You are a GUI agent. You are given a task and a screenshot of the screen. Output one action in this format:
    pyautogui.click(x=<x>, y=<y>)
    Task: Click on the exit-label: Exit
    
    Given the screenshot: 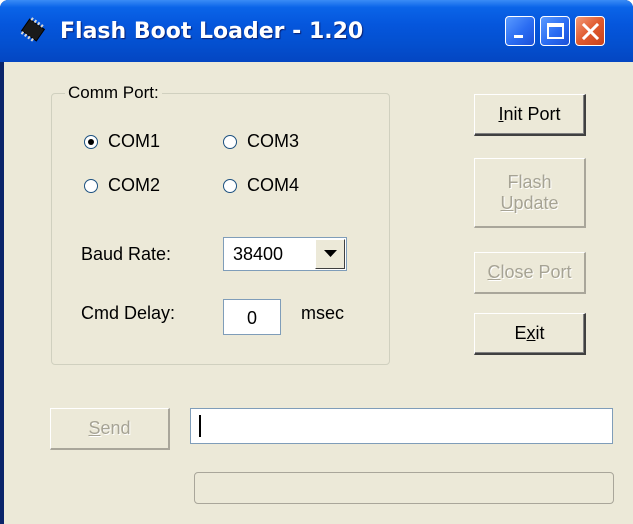 What is the action you would take?
    pyautogui.click(x=529, y=333)
    